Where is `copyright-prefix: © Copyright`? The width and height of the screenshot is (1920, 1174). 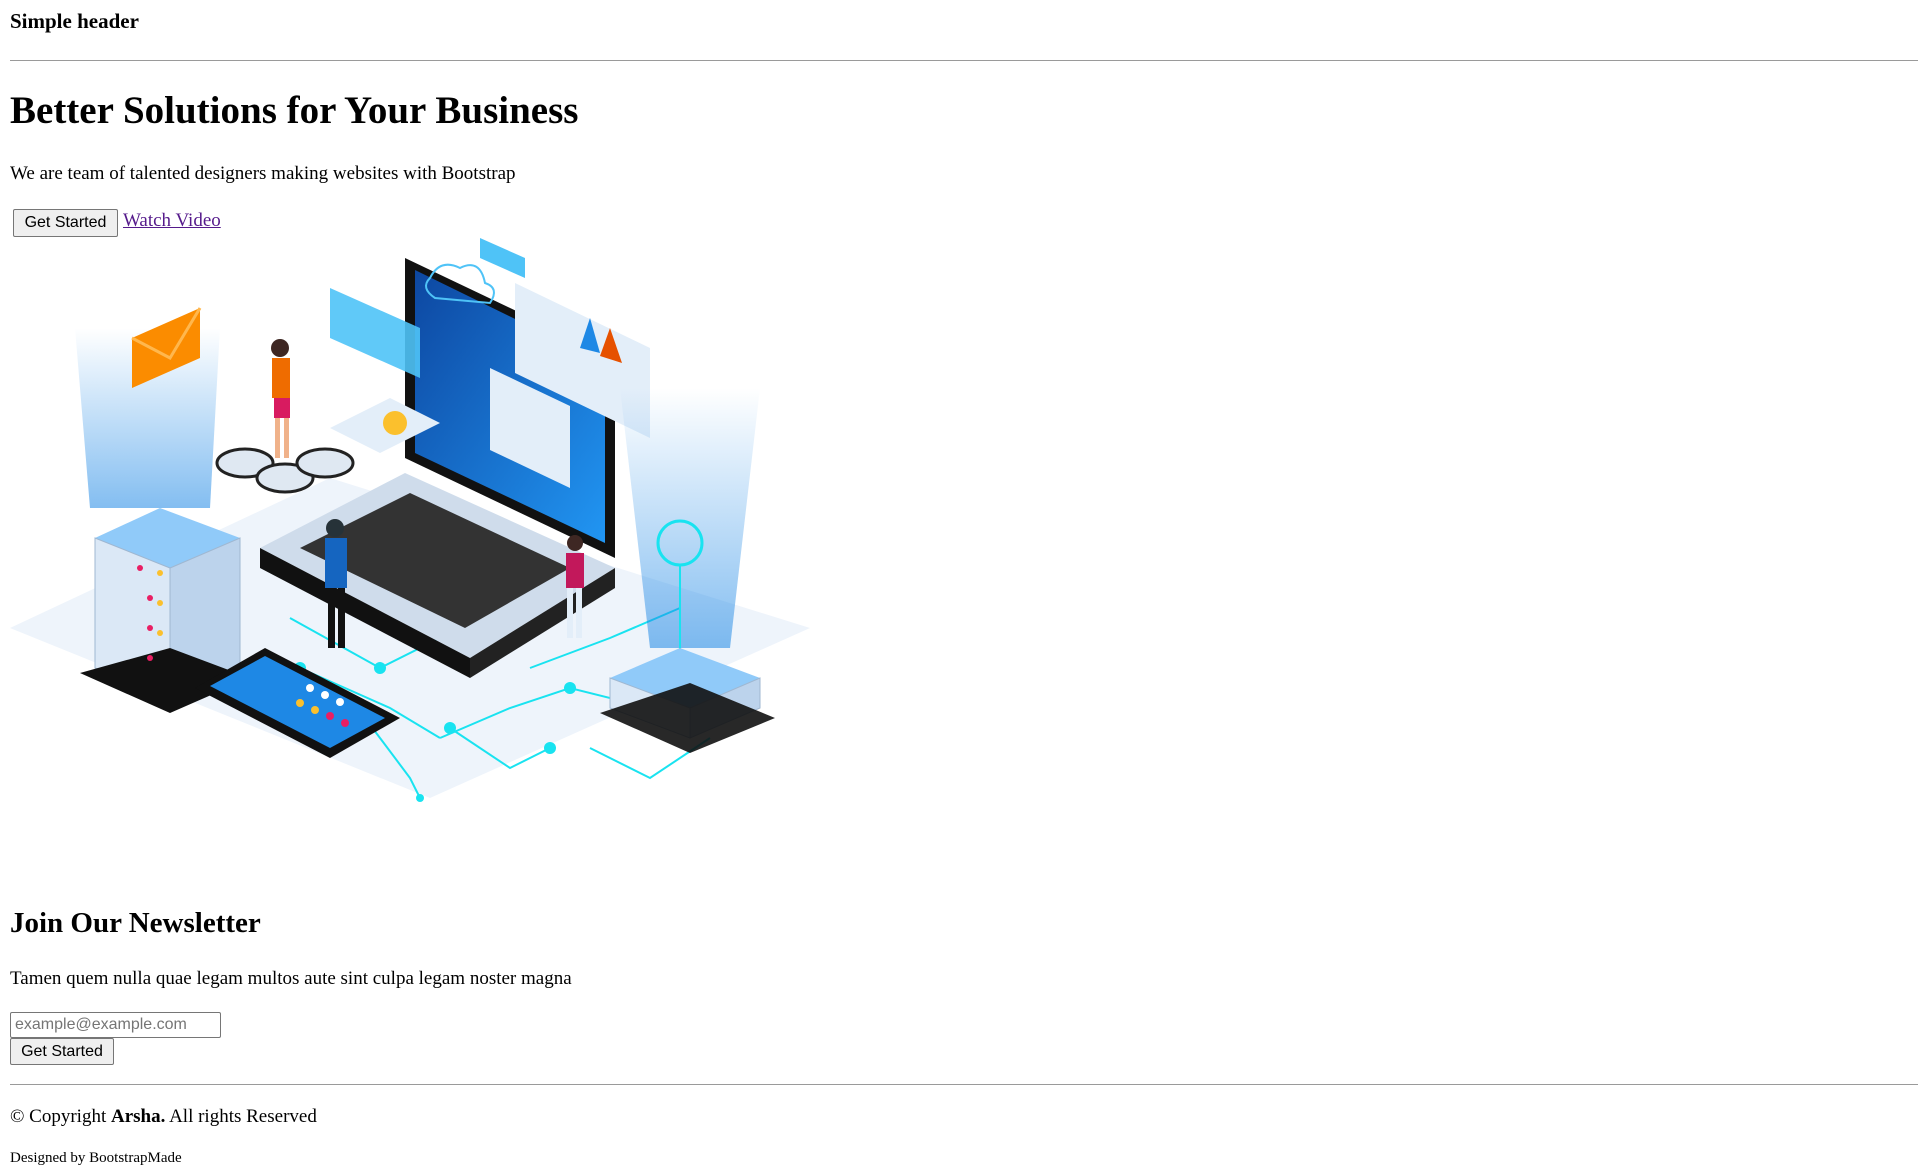 copyright-prefix: © Copyright is located at coordinates (58, 1116).